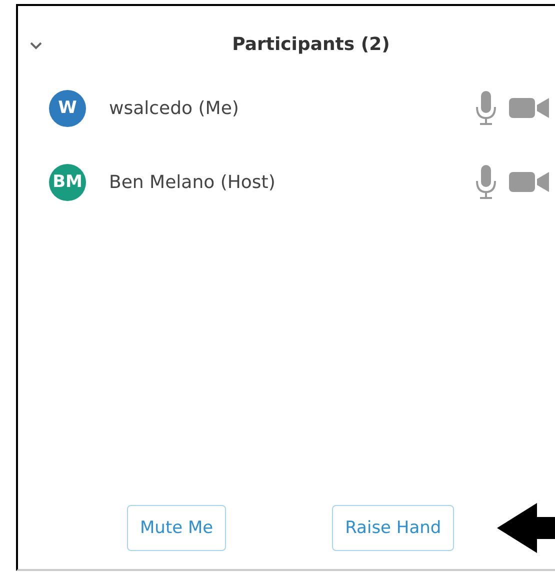 The width and height of the screenshot is (555, 575). Describe the element at coordinates (176, 528) in the screenshot. I see `panel-button: Mute Me` at that location.